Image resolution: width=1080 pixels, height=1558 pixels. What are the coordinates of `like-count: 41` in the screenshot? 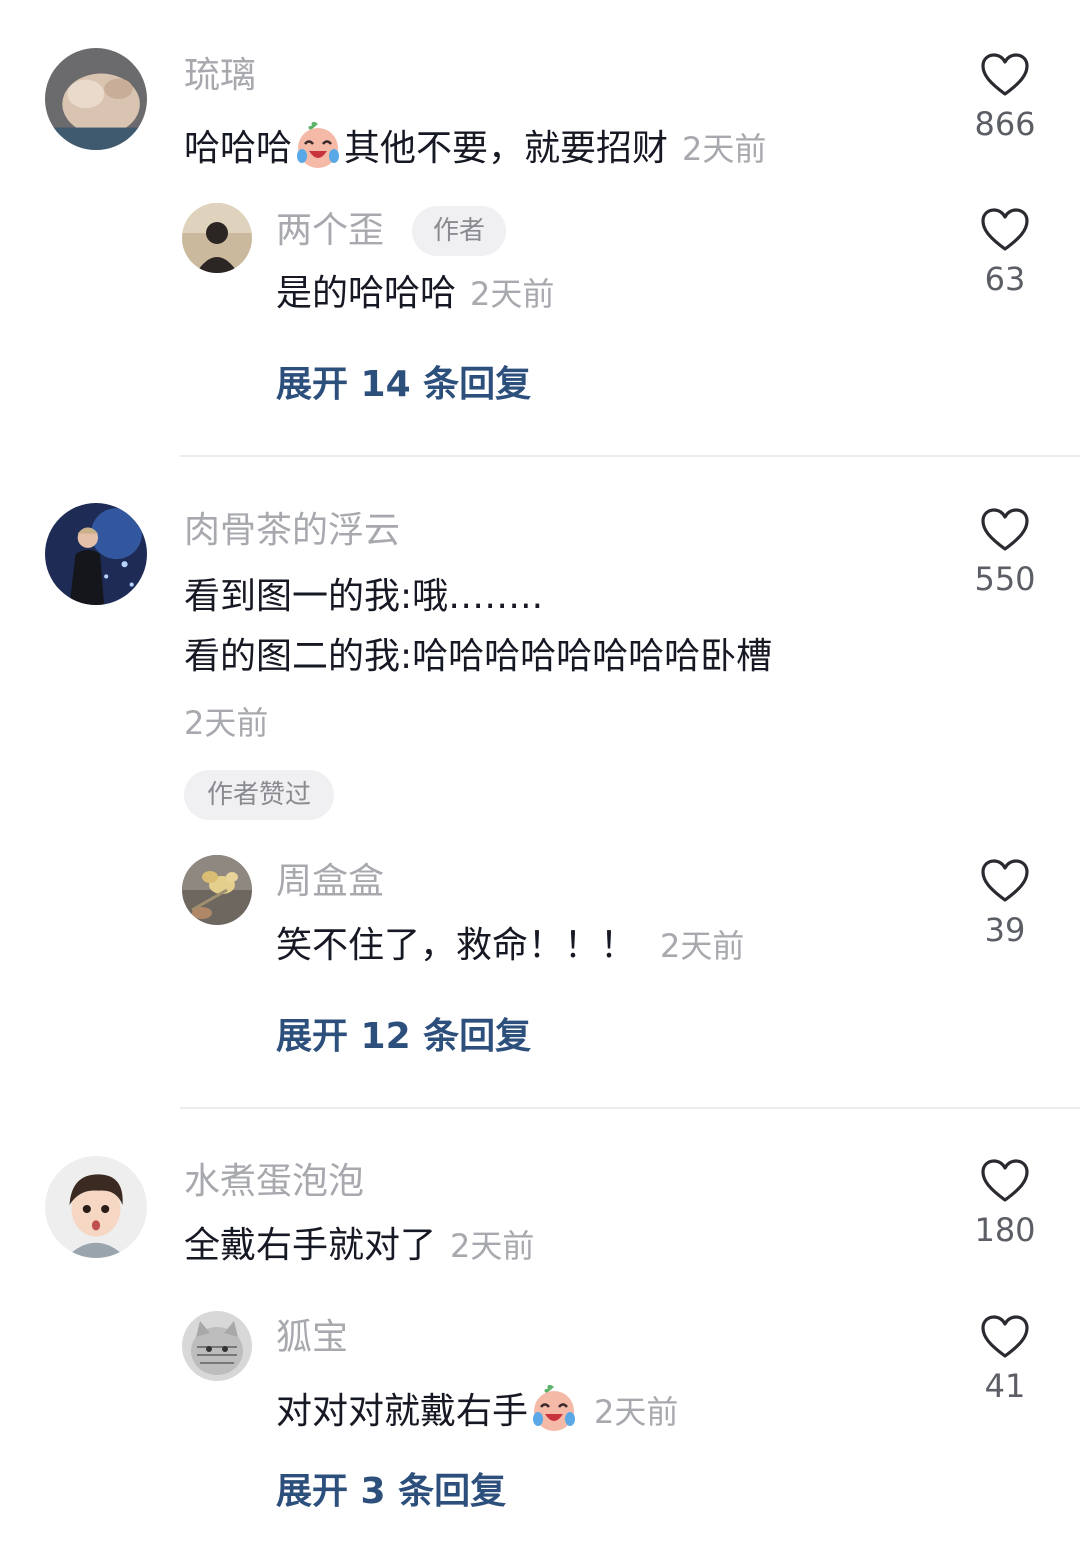 It's located at (1005, 1386).